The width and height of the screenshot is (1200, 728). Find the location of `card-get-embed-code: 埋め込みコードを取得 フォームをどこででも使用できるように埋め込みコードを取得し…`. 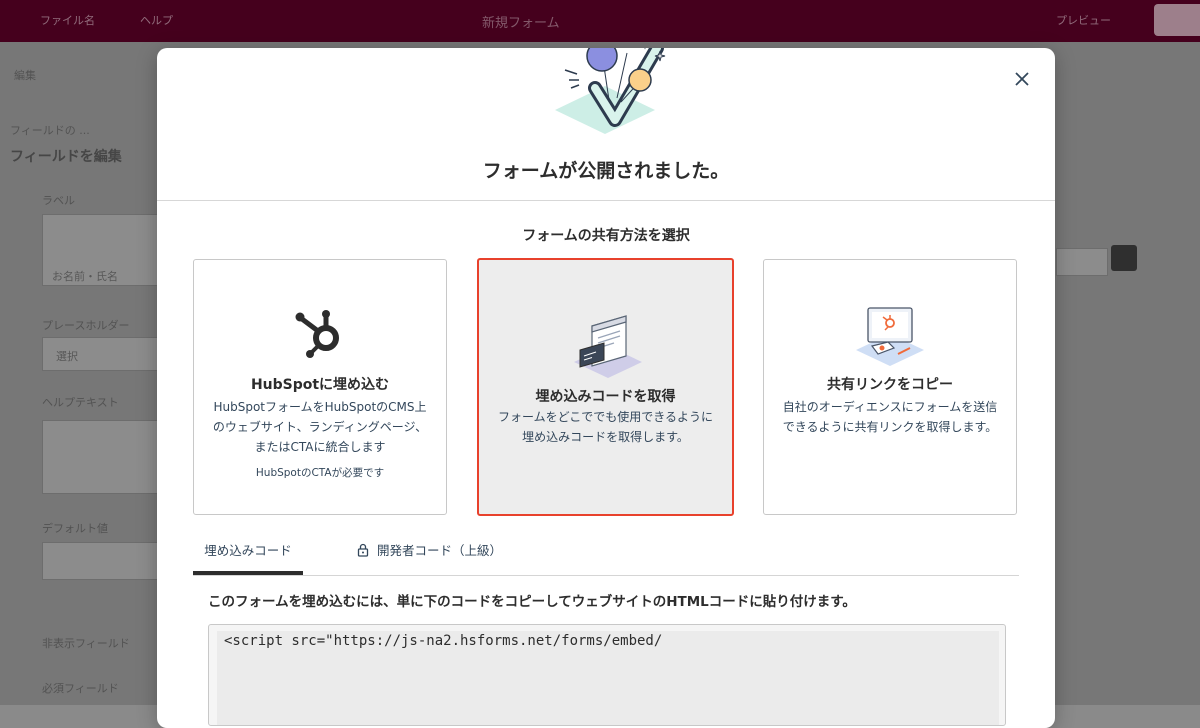

card-get-embed-code: 埋め込みコードを取得 フォームをどこででも使用できるように埋め込みコードを取得し… is located at coordinates (605, 387).